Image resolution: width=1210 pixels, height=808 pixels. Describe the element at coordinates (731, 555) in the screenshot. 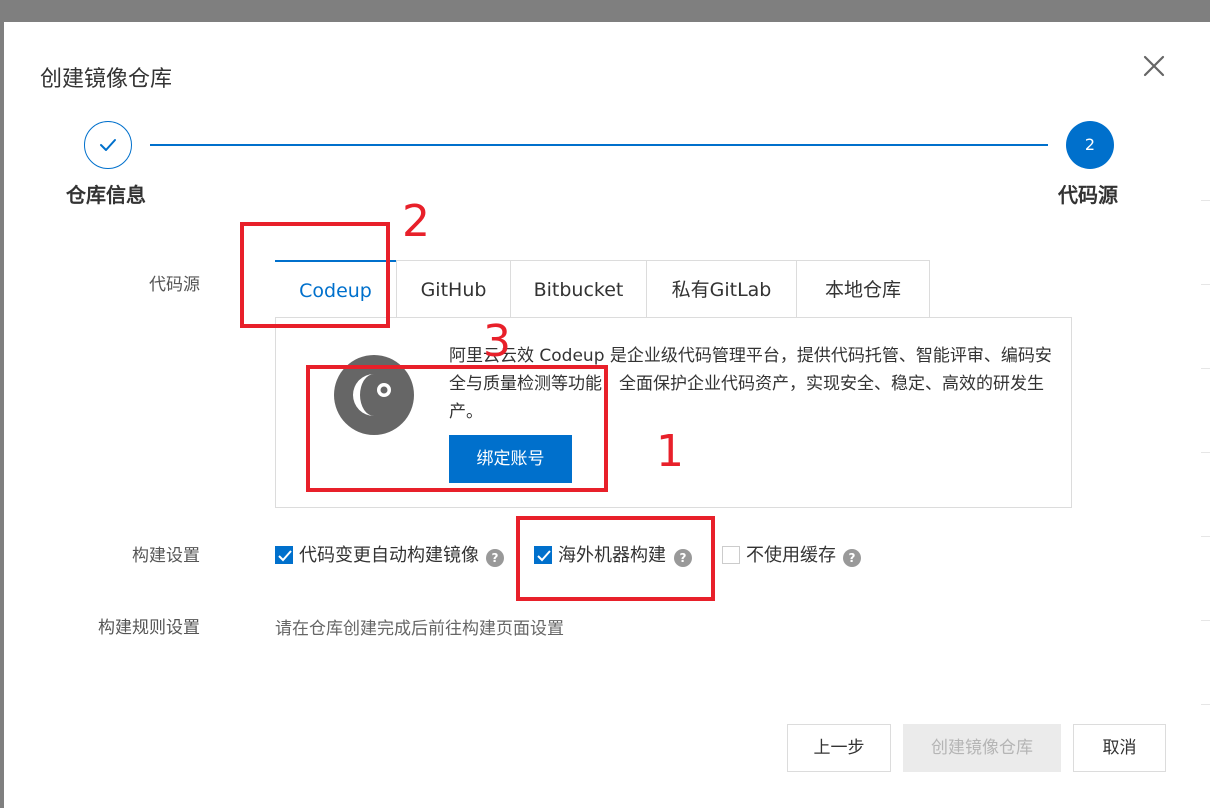

I see `no-cache-checkbox` at that location.